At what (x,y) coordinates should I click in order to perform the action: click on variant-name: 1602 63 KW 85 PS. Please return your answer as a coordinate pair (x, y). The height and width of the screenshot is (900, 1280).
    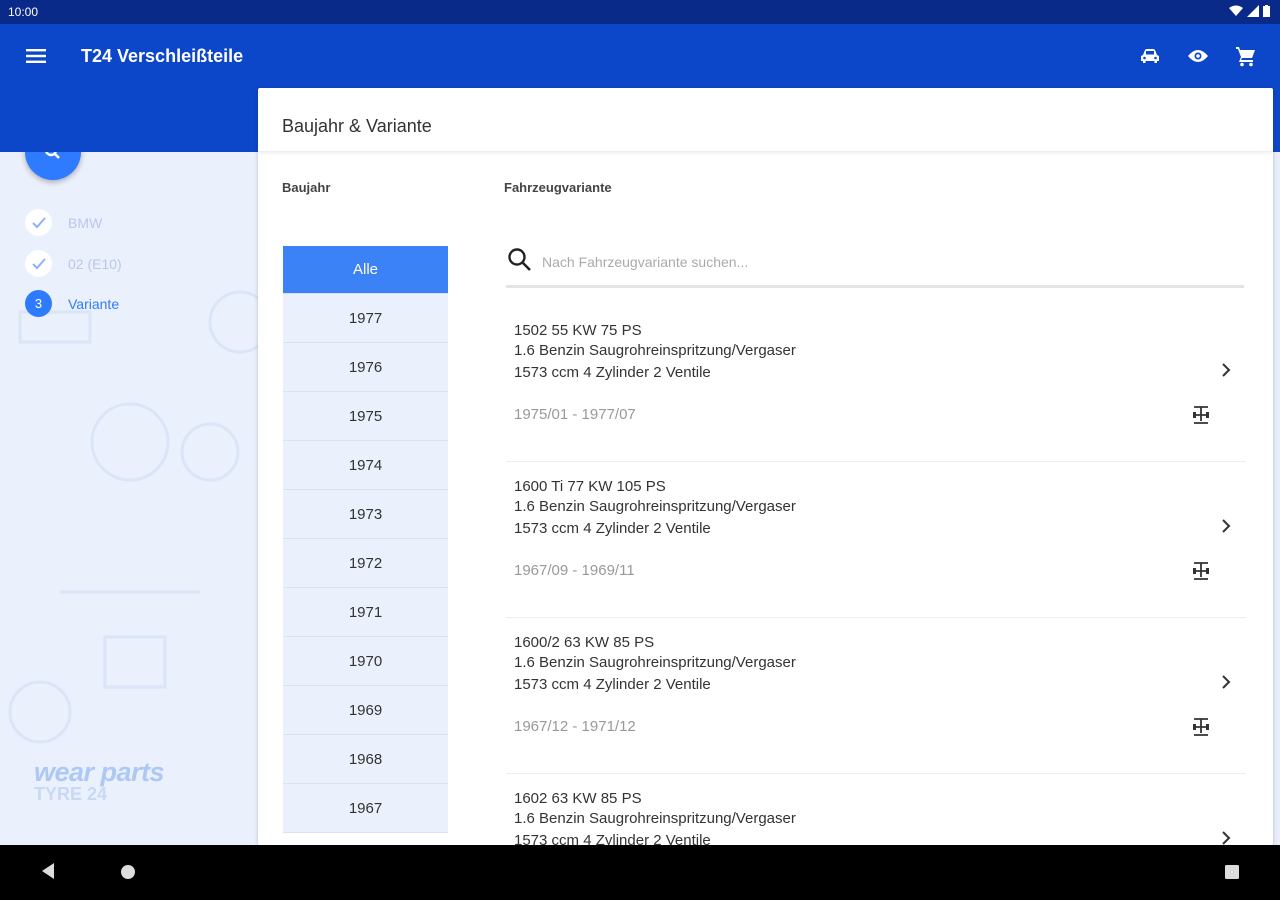
    Looking at the image, I should click on (578, 798).